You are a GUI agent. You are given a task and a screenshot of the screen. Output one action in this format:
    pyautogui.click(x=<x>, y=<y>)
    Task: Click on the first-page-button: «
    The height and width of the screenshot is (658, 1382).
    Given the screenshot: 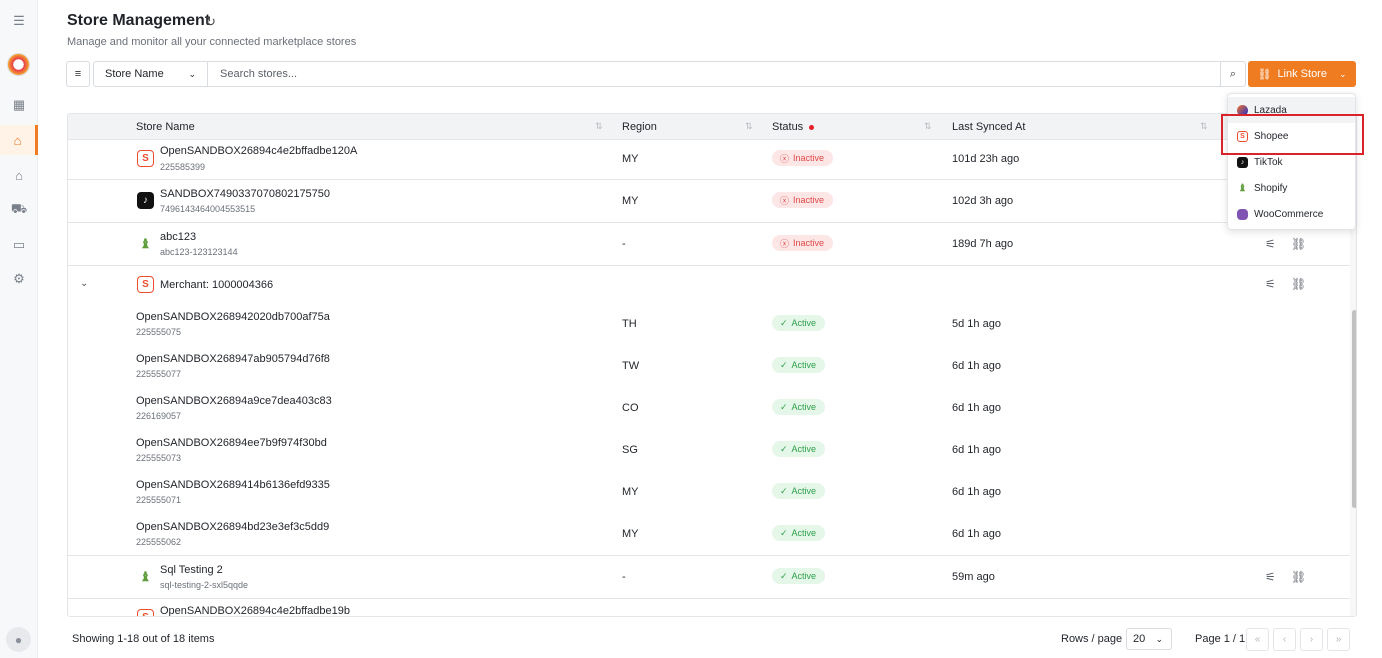 What is the action you would take?
    pyautogui.click(x=1257, y=639)
    